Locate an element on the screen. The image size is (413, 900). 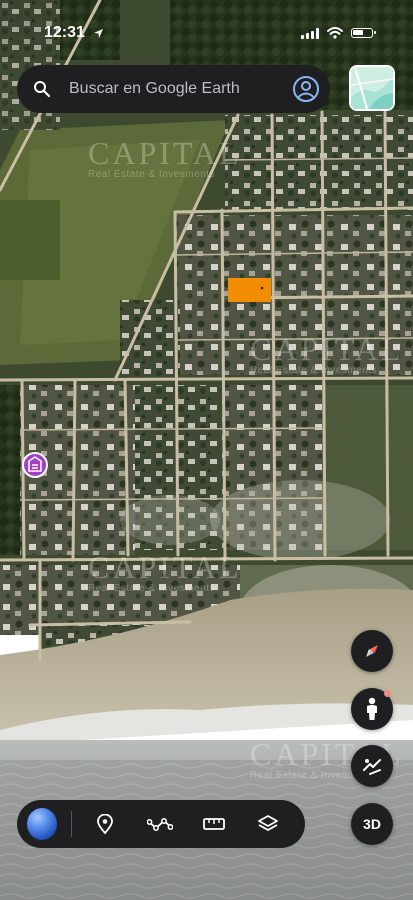
measure-button is located at coordinates (214, 824).